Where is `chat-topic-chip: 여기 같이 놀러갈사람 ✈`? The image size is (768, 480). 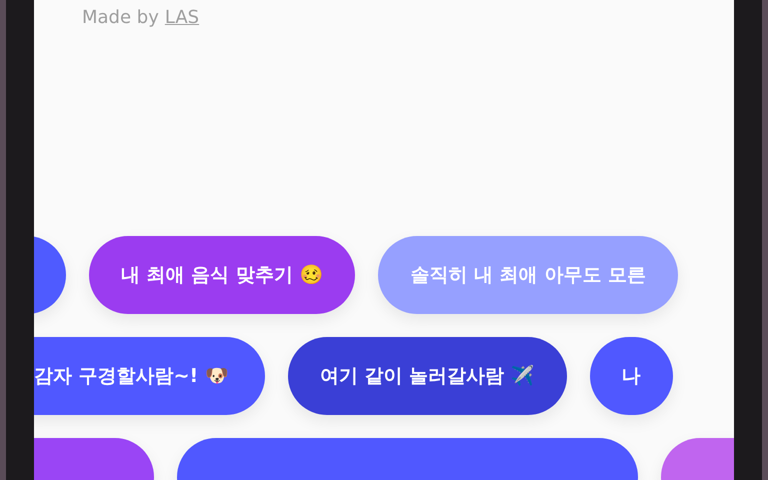
chat-topic-chip: 여기 같이 놀러갈사람 ✈ is located at coordinates (427, 376).